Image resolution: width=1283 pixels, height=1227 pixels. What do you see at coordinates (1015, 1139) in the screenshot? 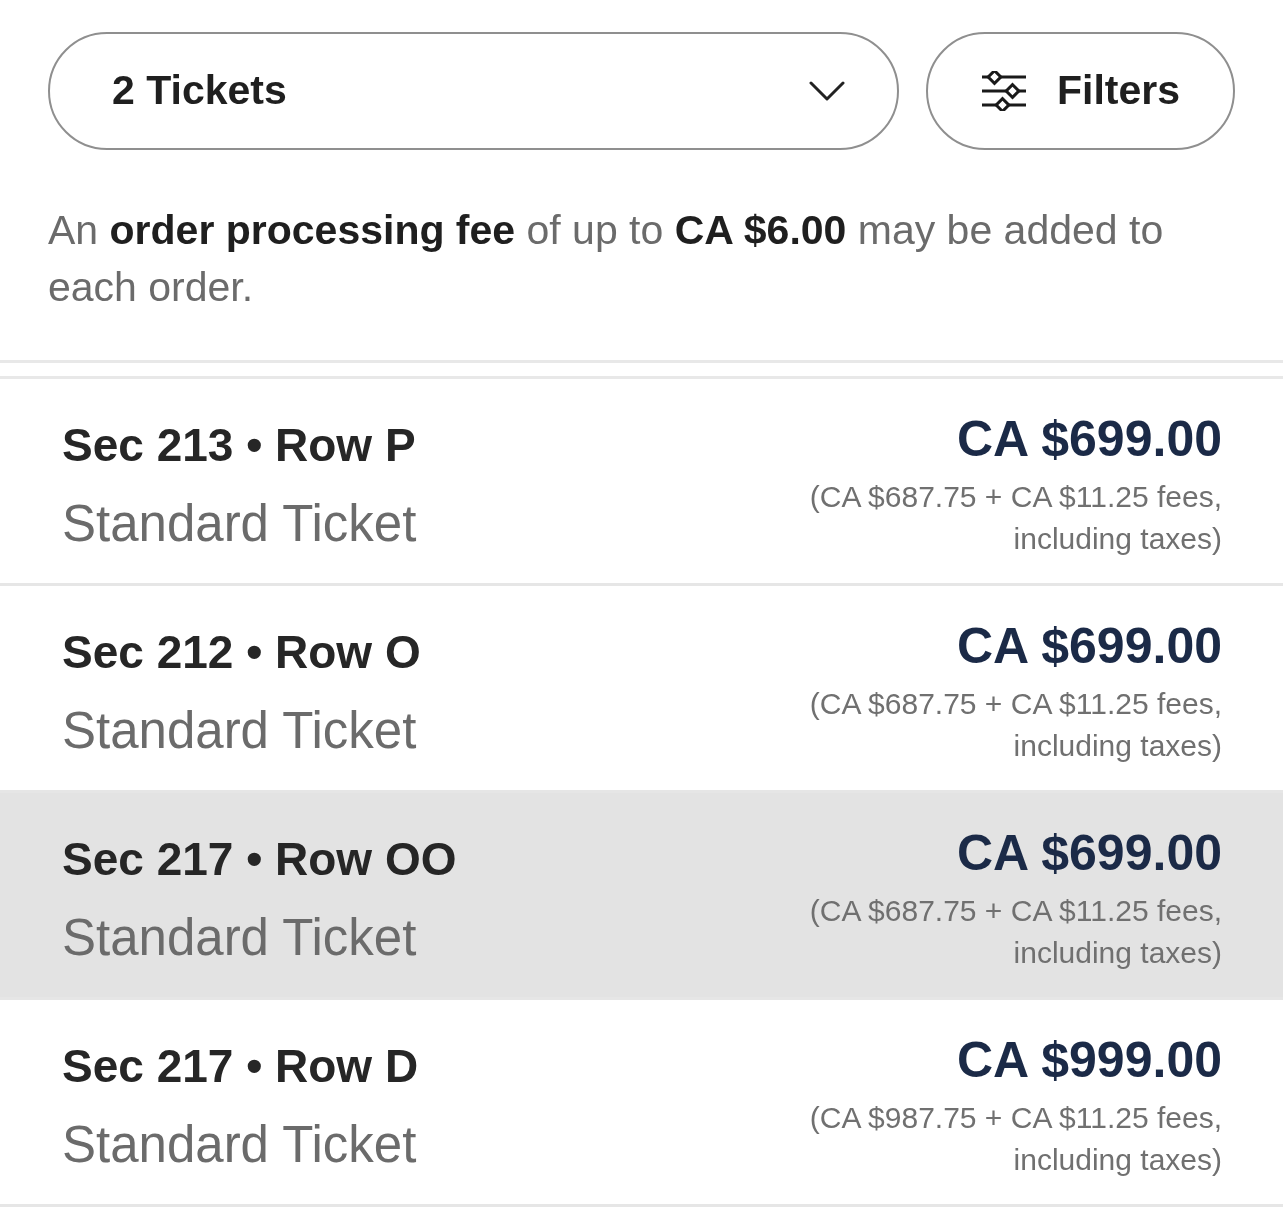
I see `price-breakdown-text: (CA $987.75 + CA $11.25 fees, including taxes)` at bounding box center [1015, 1139].